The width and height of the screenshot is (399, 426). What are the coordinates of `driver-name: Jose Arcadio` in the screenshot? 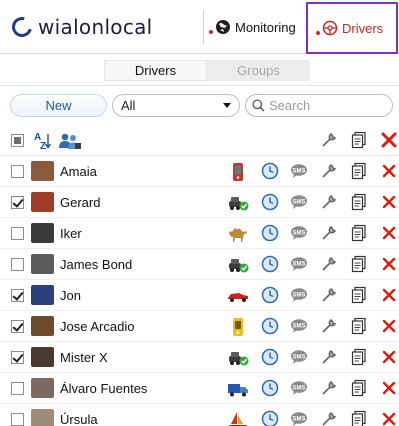 It's located at (97, 326).